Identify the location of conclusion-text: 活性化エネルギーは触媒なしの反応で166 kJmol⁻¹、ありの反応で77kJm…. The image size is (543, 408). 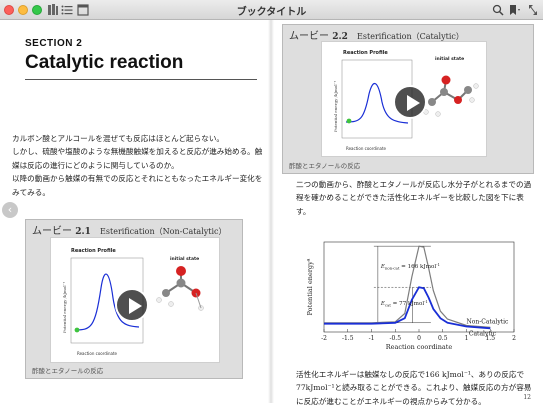
(414, 388).